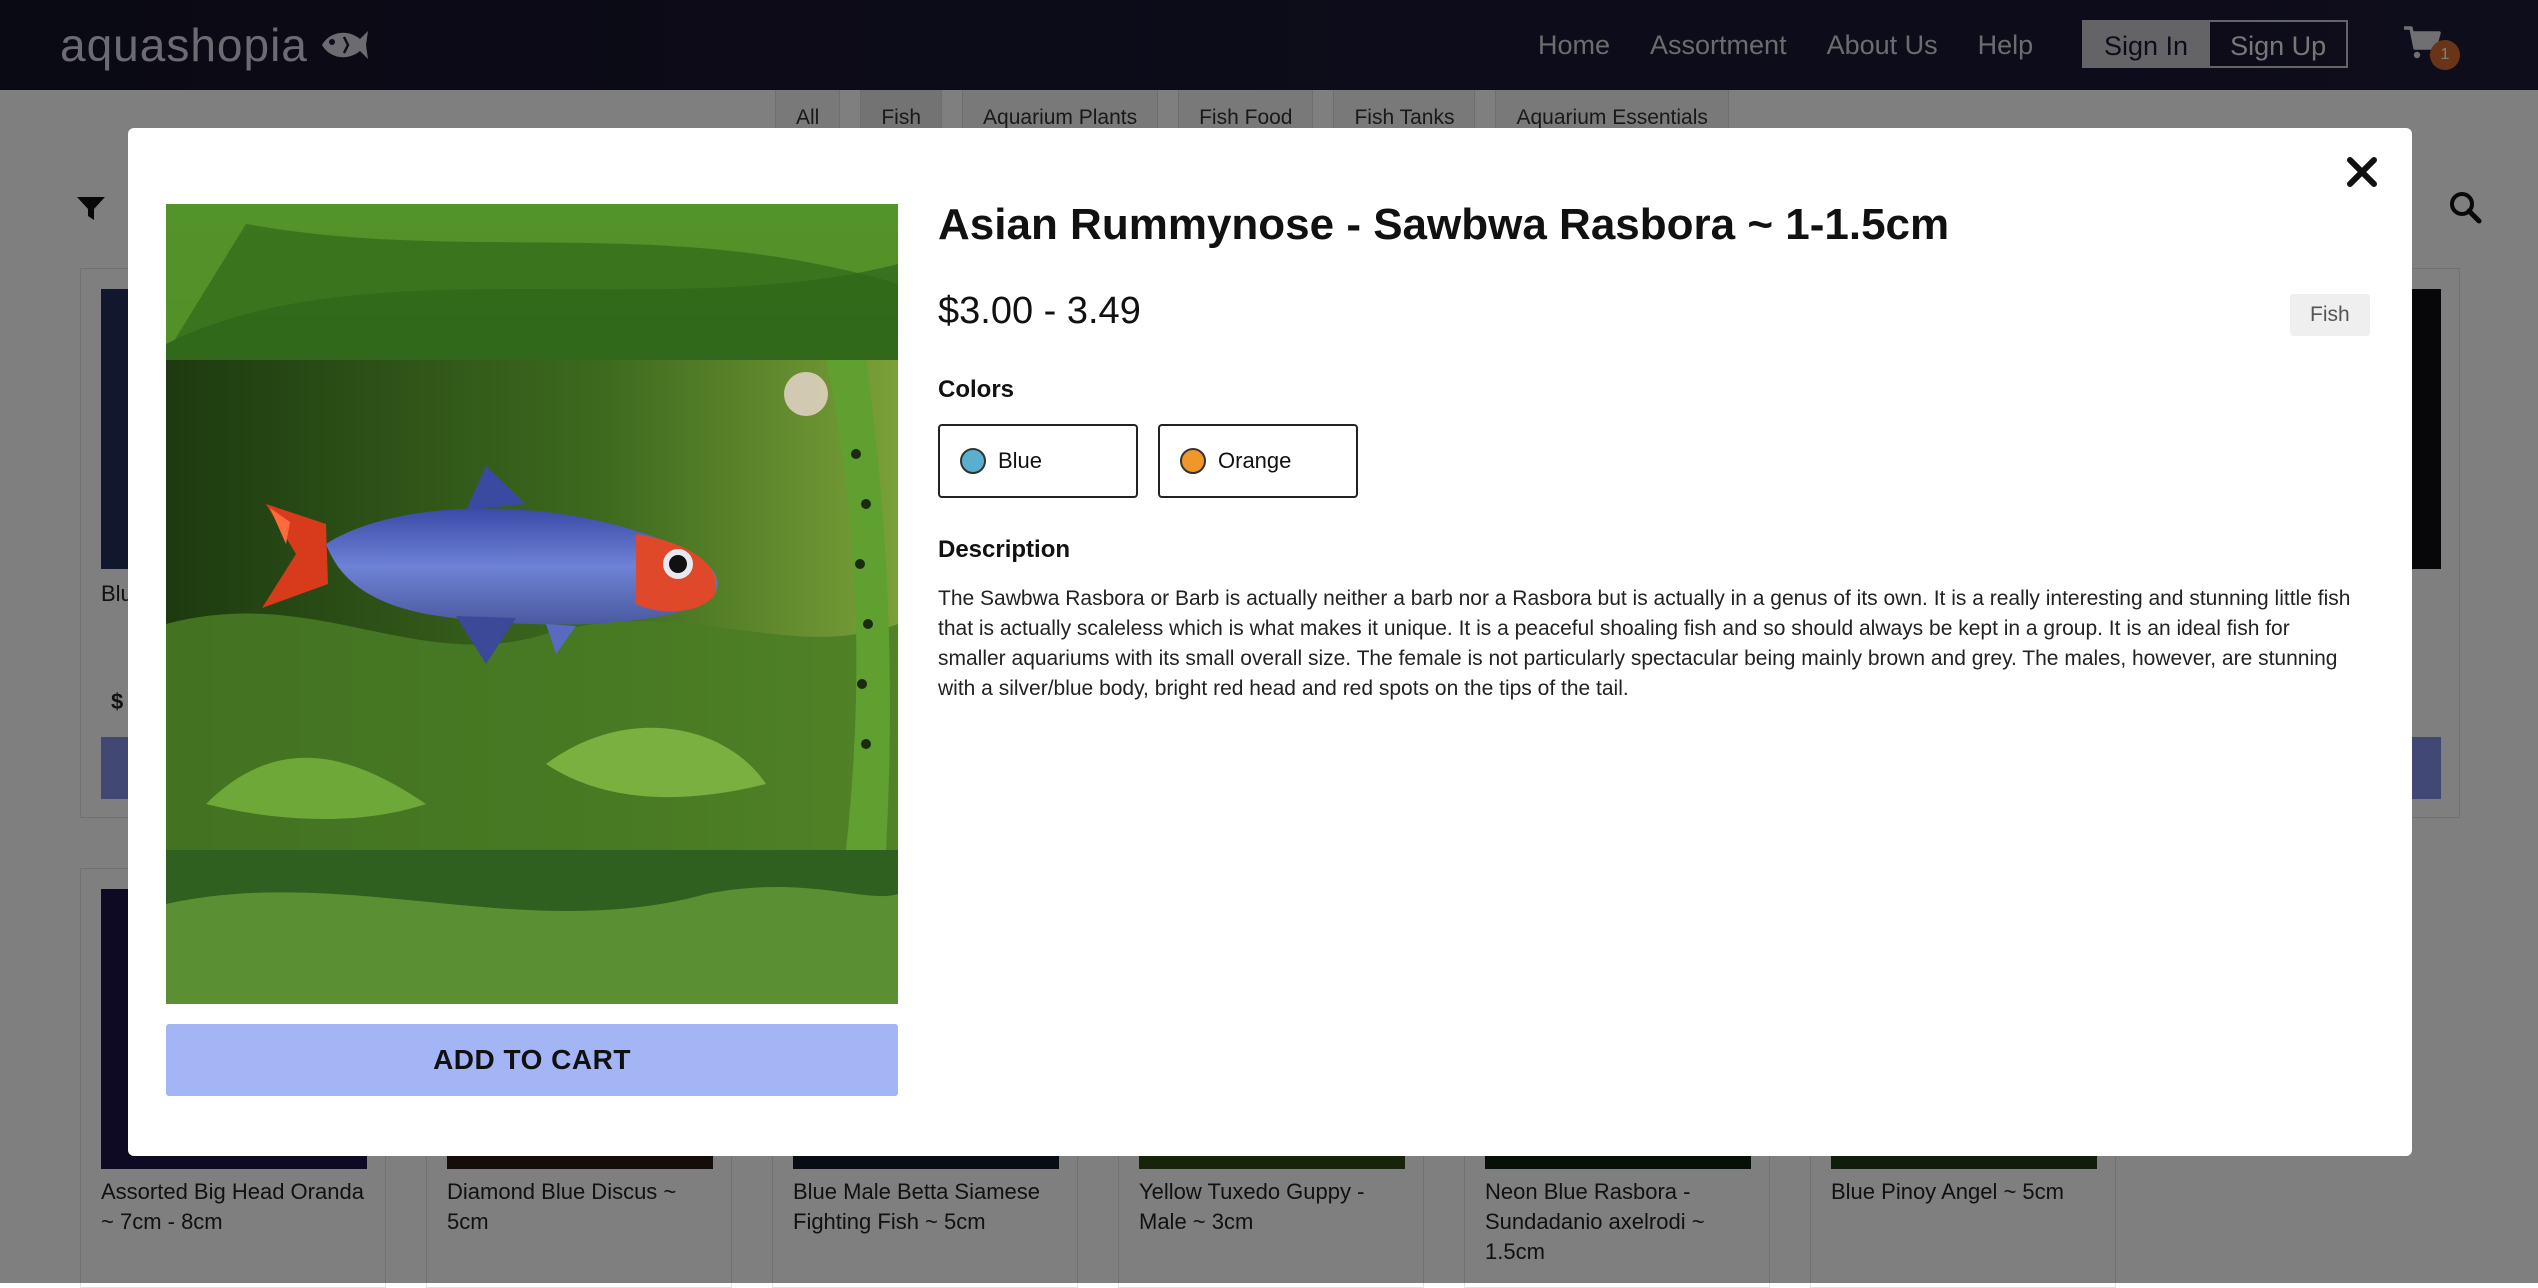  Describe the element at coordinates (2362, 172) in the screenshot. I see `close-icon` at that location.